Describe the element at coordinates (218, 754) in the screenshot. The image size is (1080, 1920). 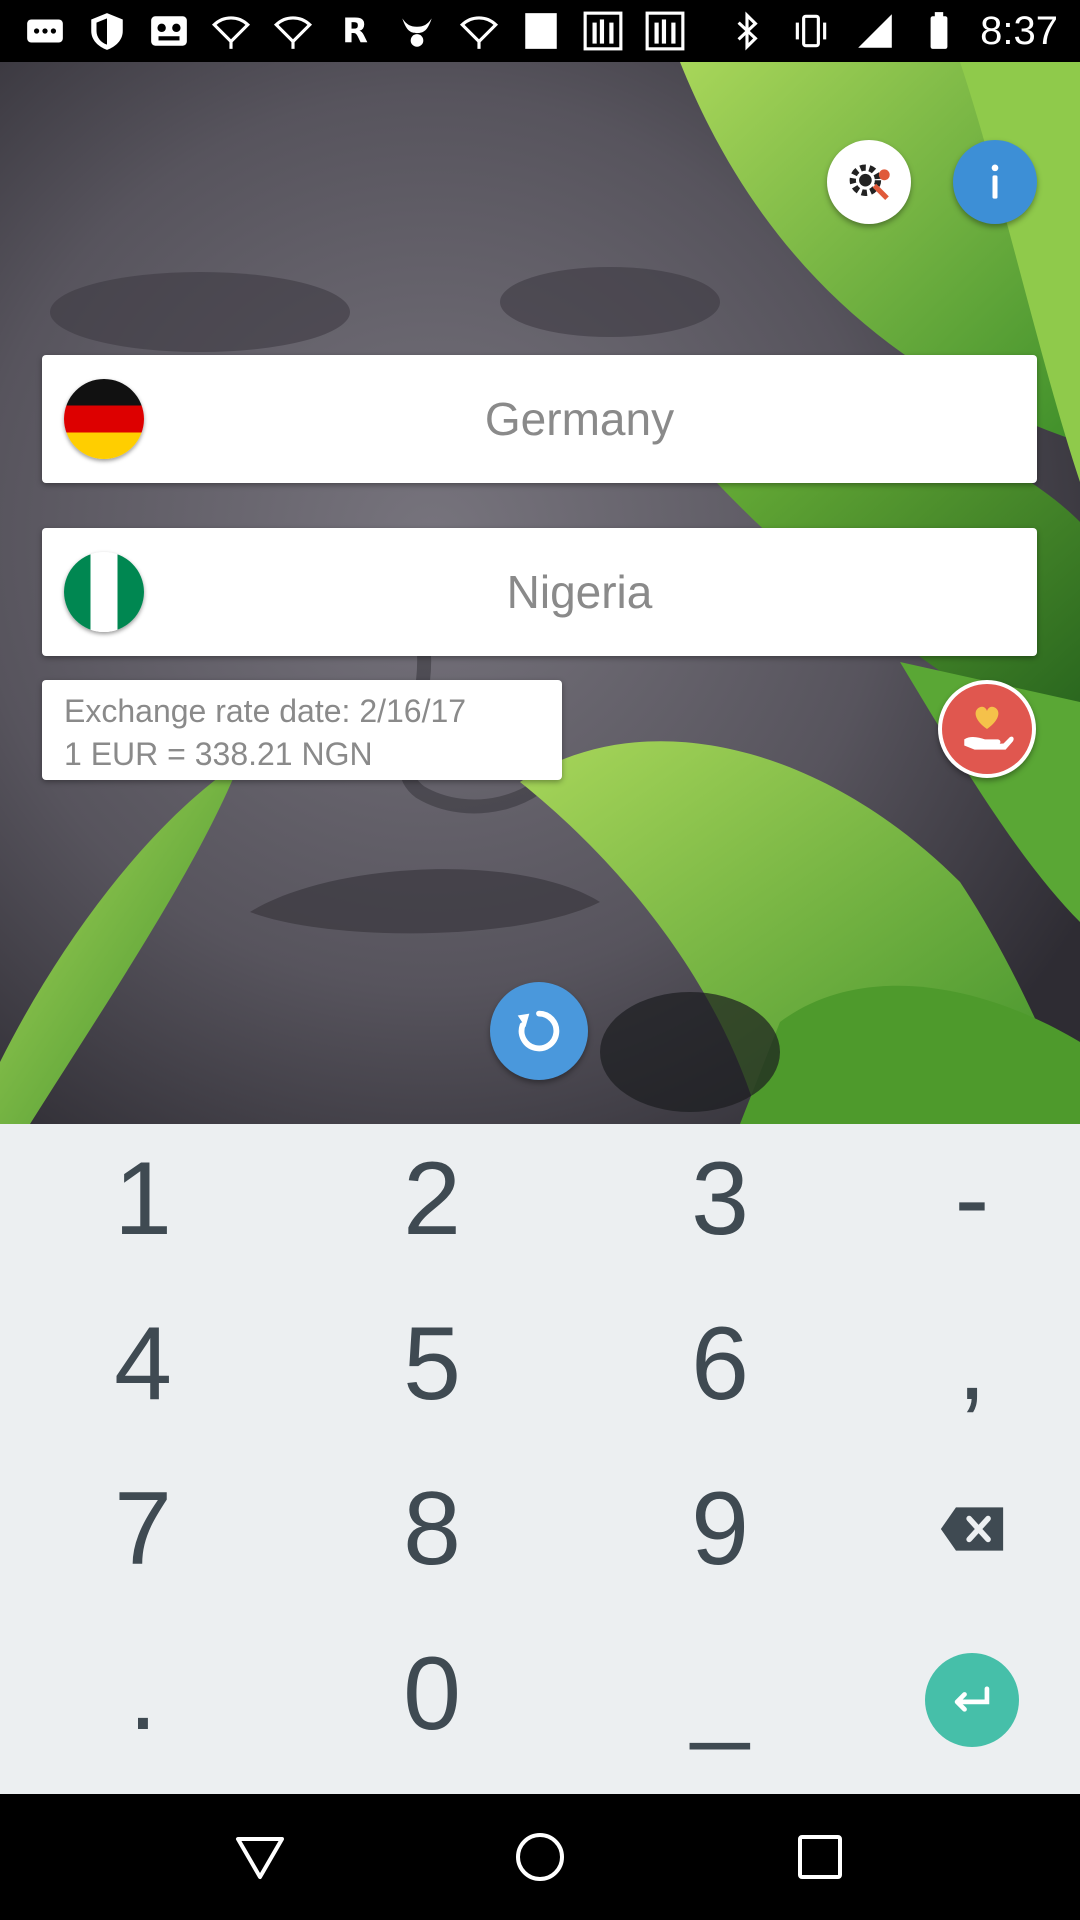
I see `rate-value-text: 1 EUR = 338.21 NGN` at that location.